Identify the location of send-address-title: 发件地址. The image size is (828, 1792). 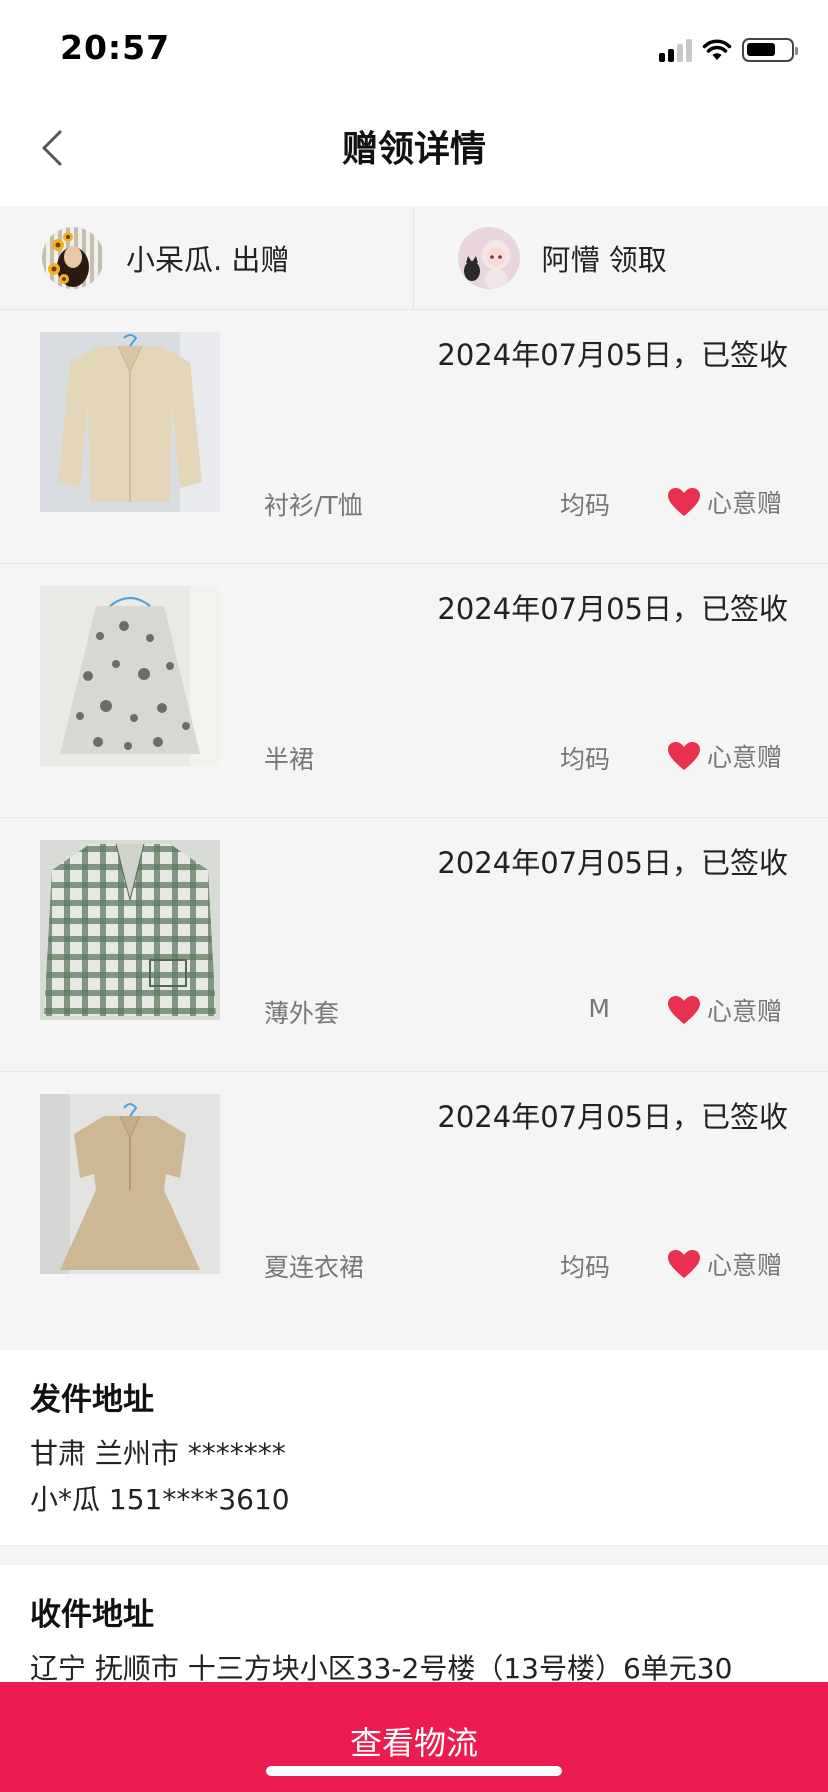
(92, 1400).